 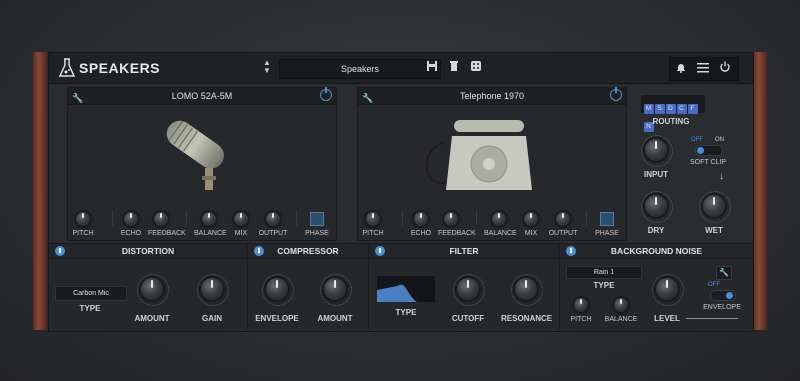 What do you see at coordinates (131, 219) in the screenshot?
I see `speaker-a-echo-knob` at bounding box center [131, 219].